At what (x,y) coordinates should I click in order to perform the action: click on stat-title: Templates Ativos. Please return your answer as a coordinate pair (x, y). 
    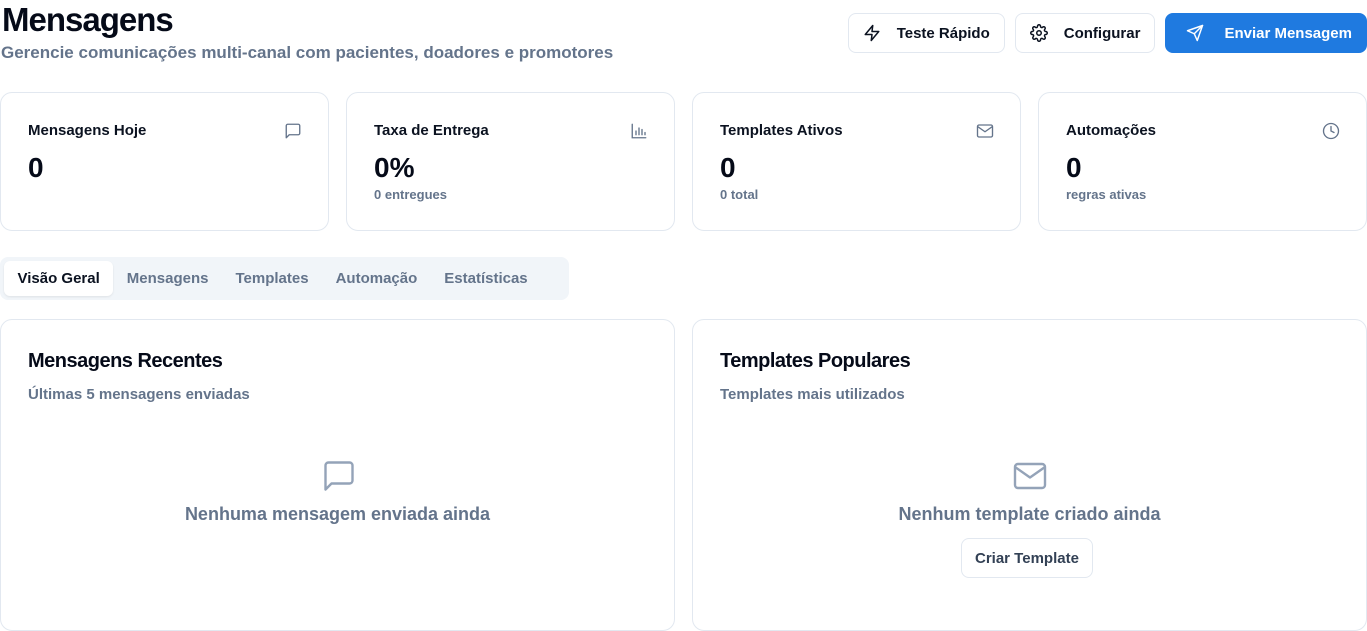
    Looking at the image, I should click on (781, 130).